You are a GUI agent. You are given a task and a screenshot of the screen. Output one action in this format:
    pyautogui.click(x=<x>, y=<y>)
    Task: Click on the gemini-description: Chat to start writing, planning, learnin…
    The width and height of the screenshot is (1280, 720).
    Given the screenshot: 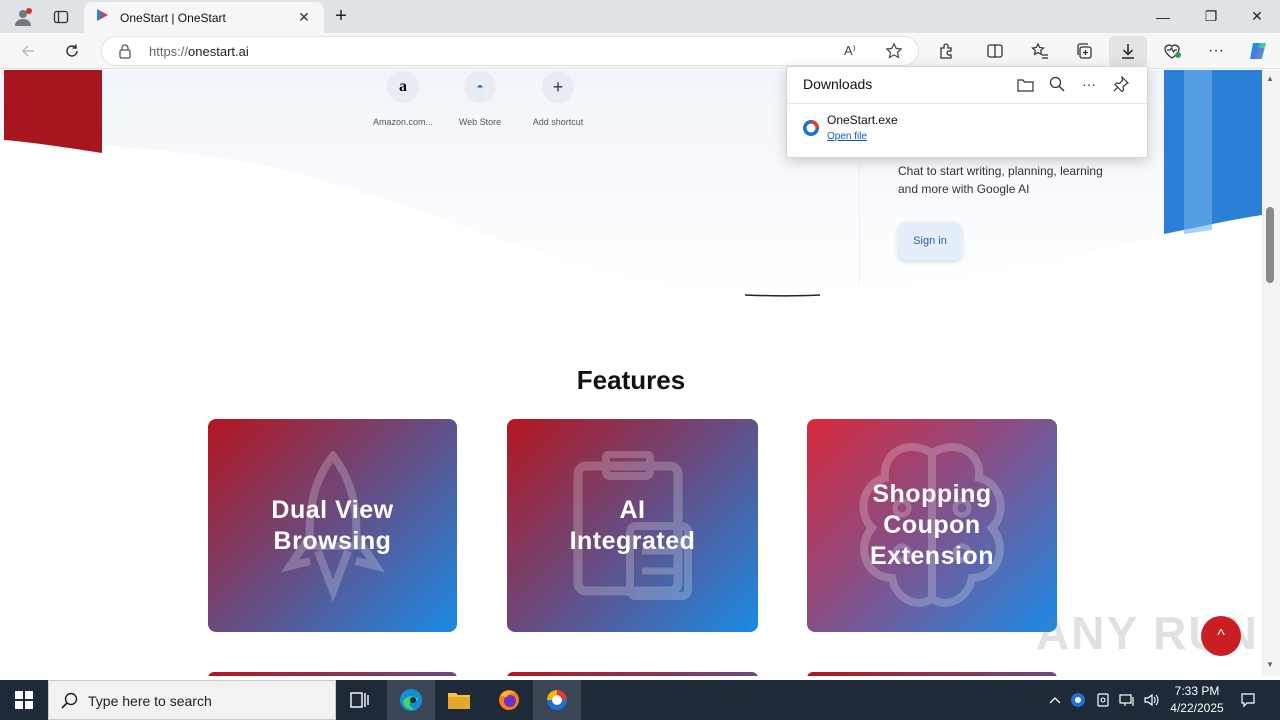 What is the action you would take?
    pyautogui.click(x=1000, y=180)
    